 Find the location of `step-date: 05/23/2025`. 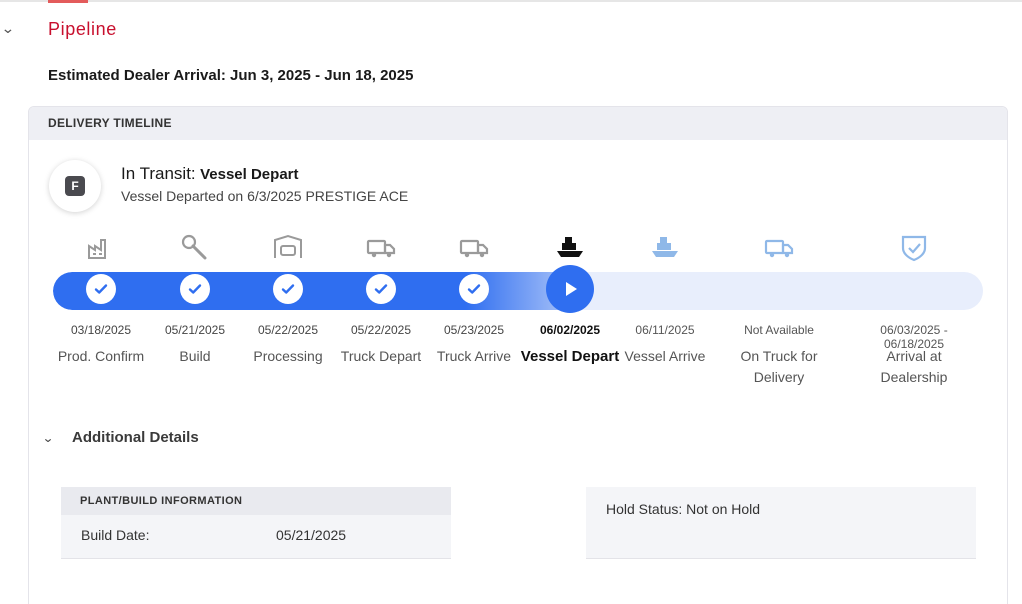

step-date: 05/23/2025 is located at coordinates (474, 330).